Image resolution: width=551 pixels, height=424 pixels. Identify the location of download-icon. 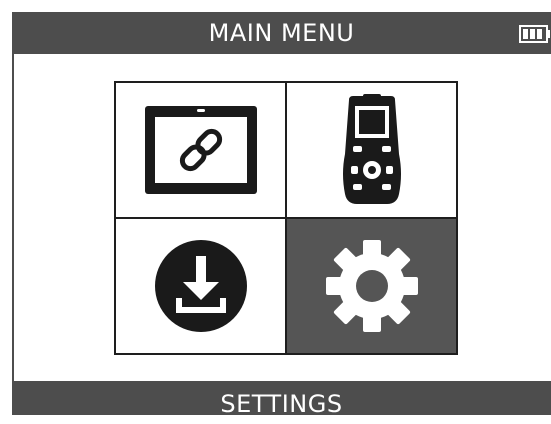
(200, 286).